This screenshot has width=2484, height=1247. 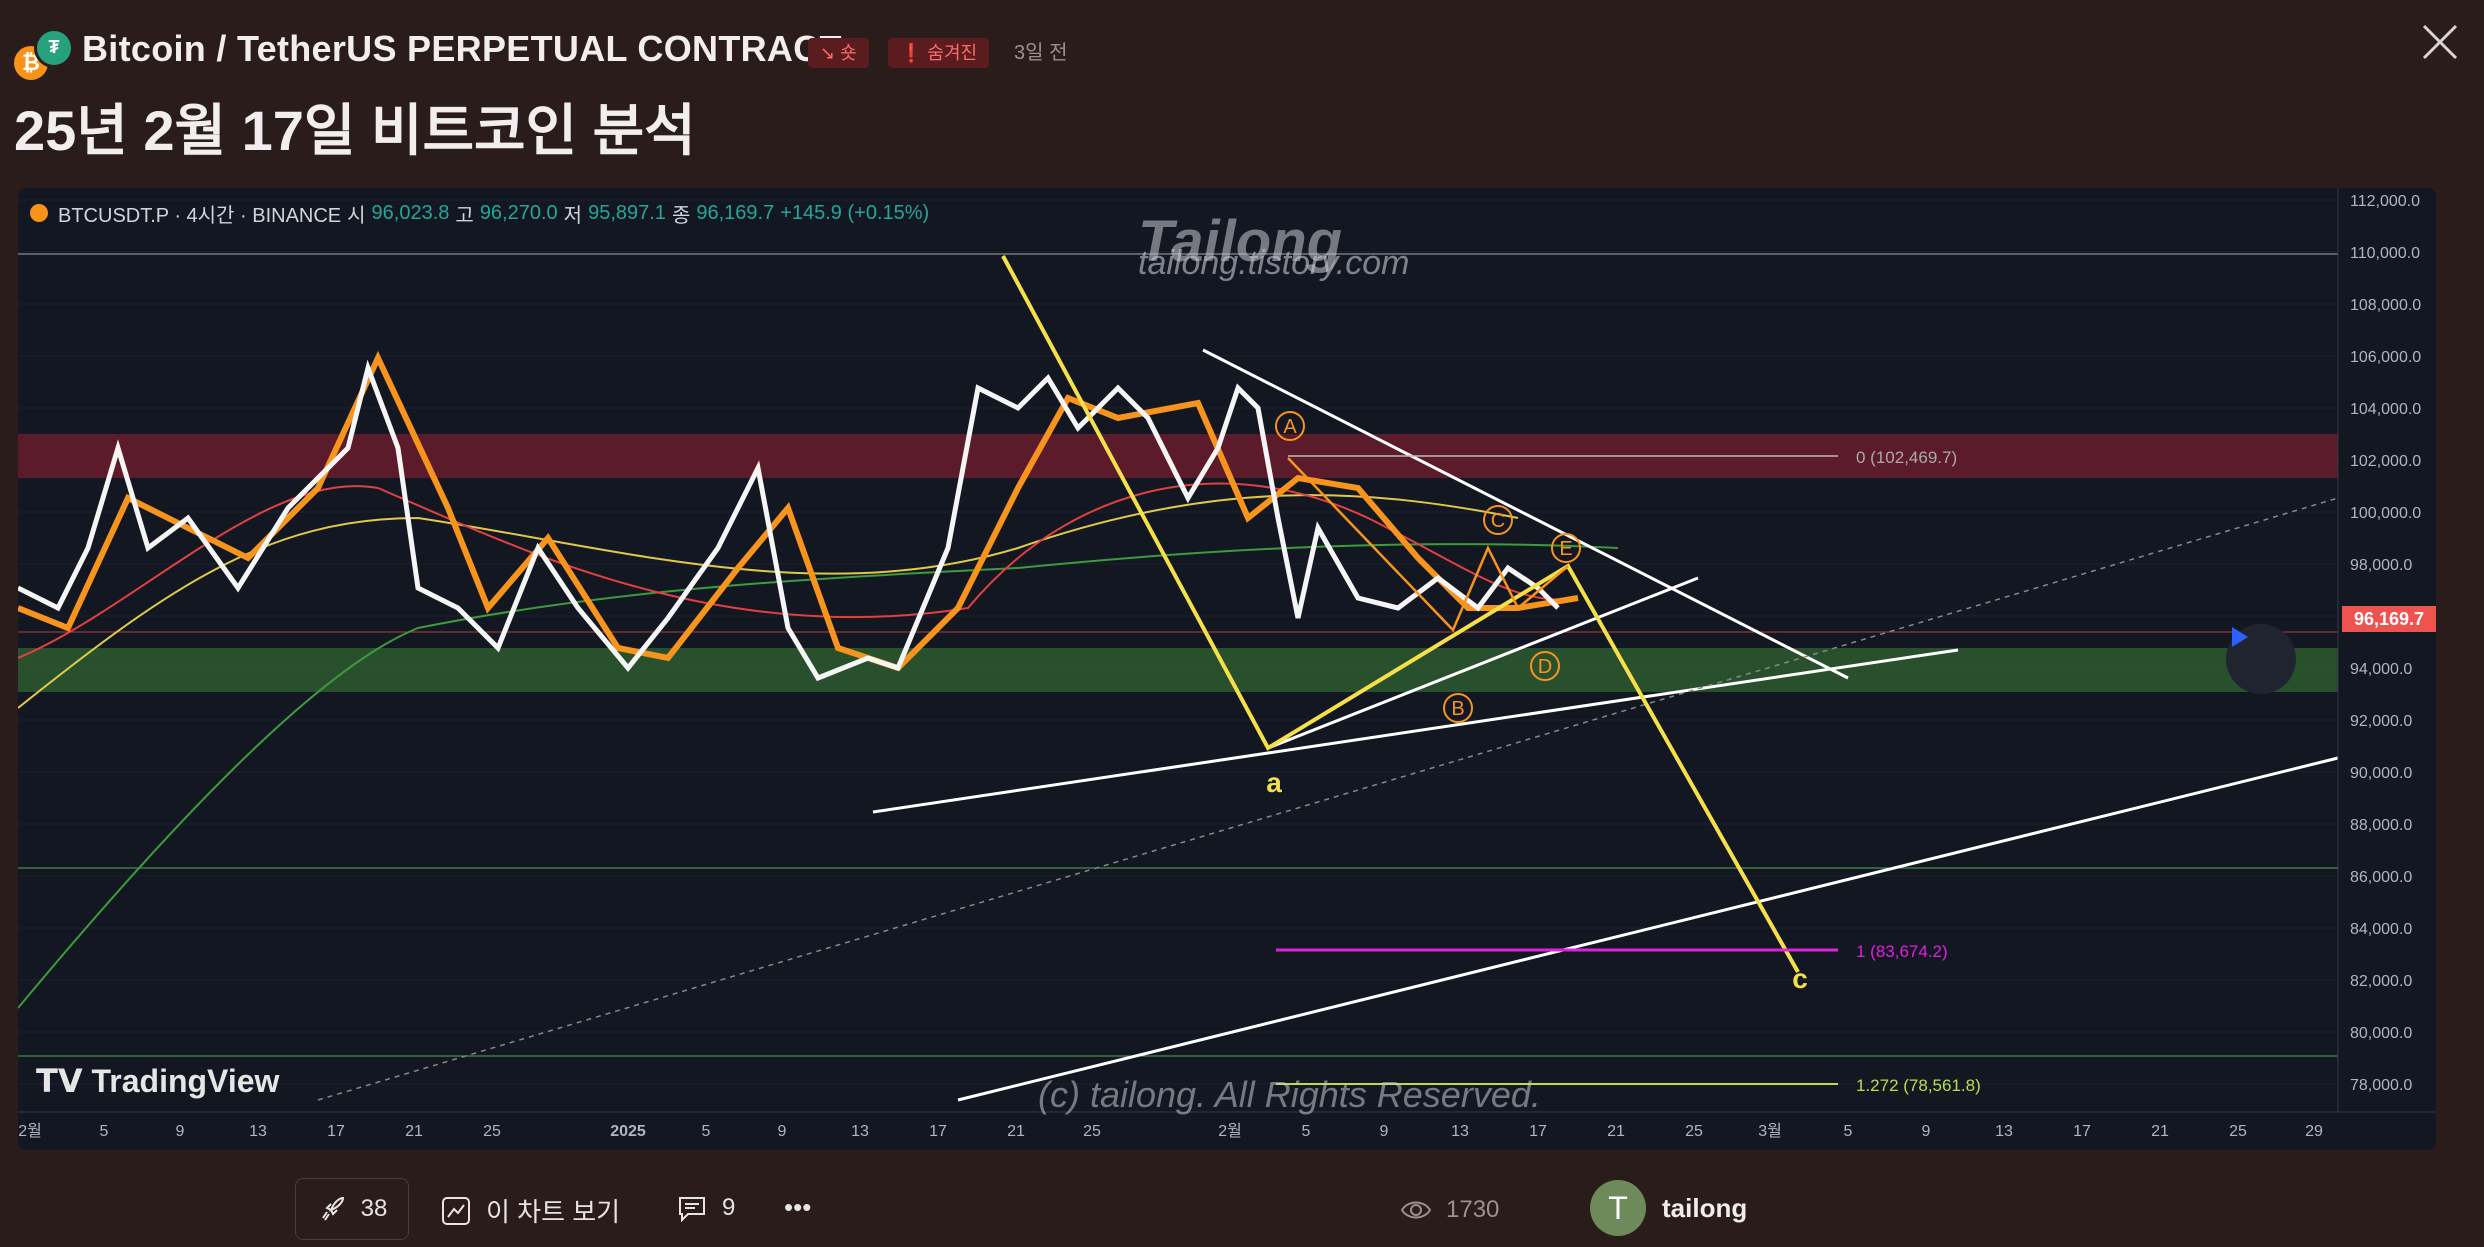 What do you see at coordinates (1902, 951) in the screenshot?
I see `fib-1-label: 1 (83,674.2)` at bounding box center [1902, 951].